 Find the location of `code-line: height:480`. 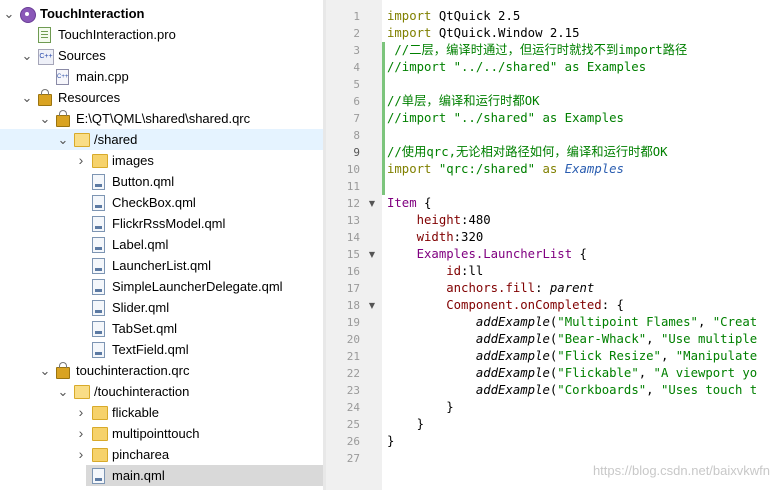

code-line: height:480 is located at coordinates (439, 220).